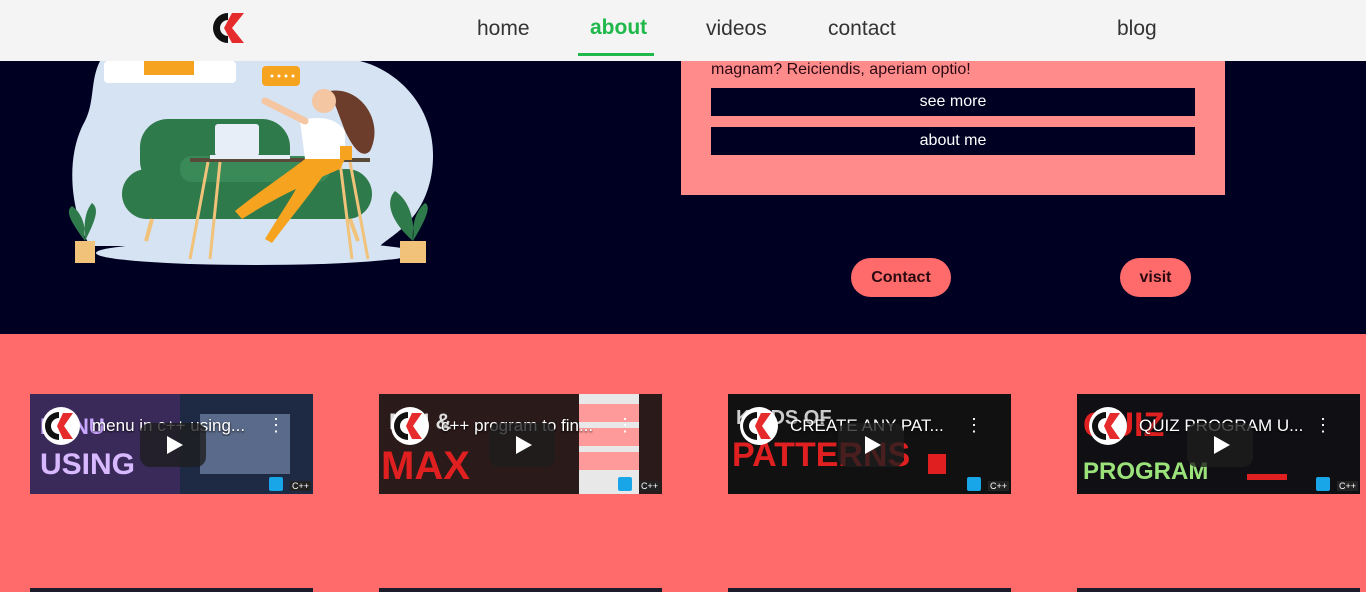  Describe the element at coordinates (1155, 277) in the screenshot. I see `visit-button: visit` at that location.